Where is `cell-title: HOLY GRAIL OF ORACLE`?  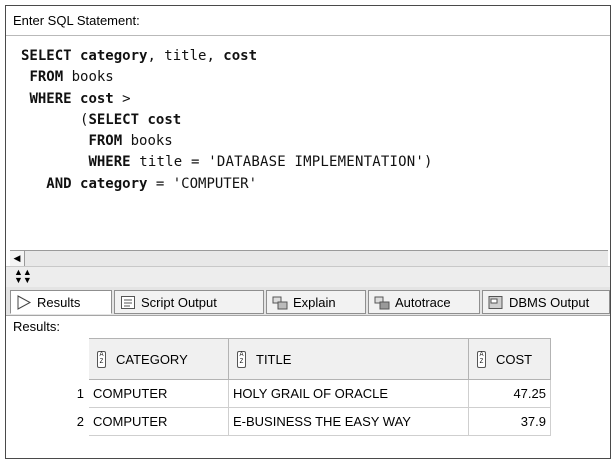
cell-title: HOLY GRAIL OF ORACLE is located at coordinates (348, 393).